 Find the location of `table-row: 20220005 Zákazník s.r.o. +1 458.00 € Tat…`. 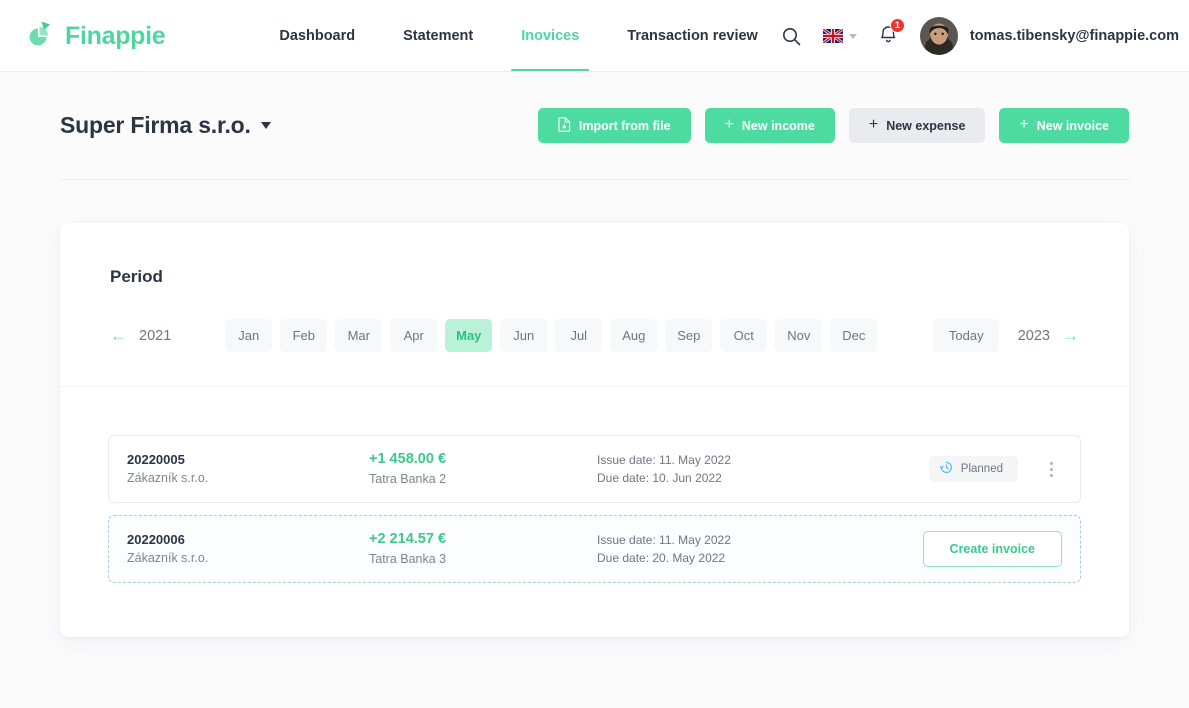

table-row: 20220005 Zákazník s.r.o. +1 458.00 € Tat… is located at coordinates (594, 469).